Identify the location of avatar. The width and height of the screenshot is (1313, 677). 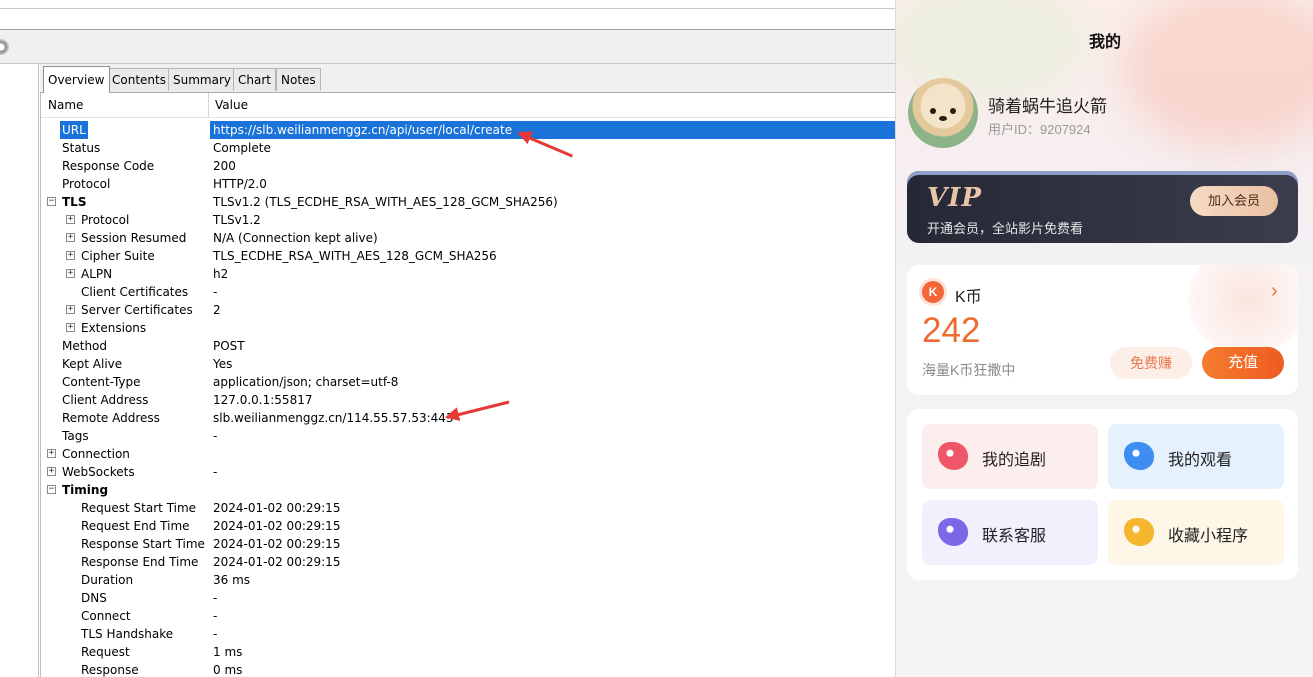
(943, 113).